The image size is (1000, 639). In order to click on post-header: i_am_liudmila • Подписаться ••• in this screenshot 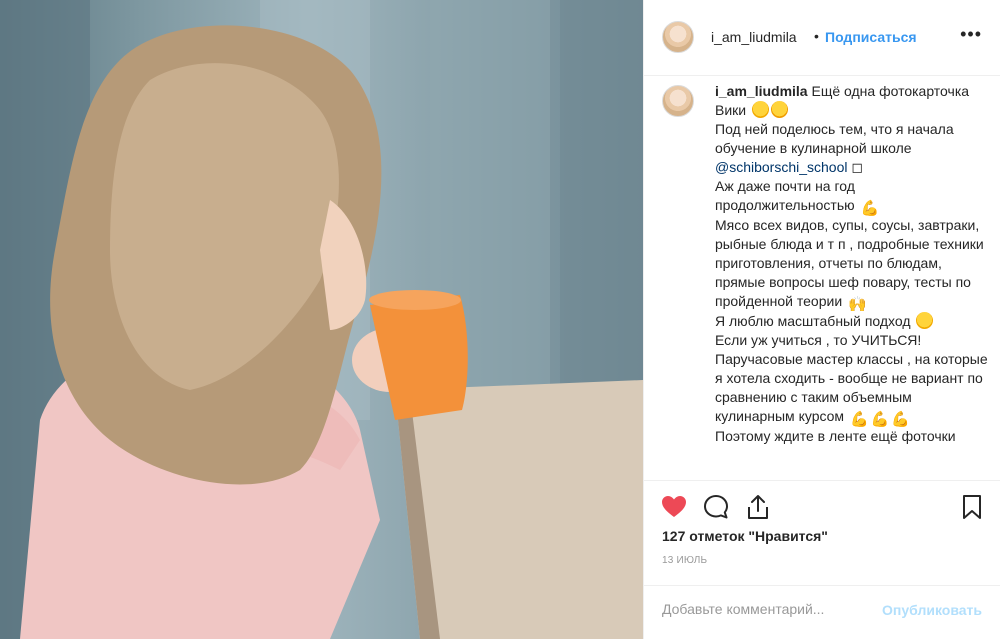, I will do `click(822, 38)`.